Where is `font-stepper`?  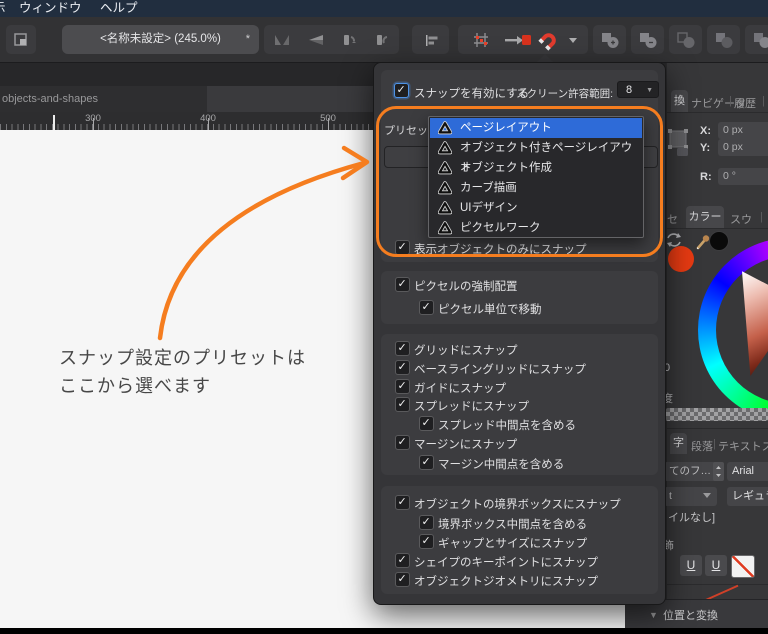
font-stepper is located at coordinates (718, 471).